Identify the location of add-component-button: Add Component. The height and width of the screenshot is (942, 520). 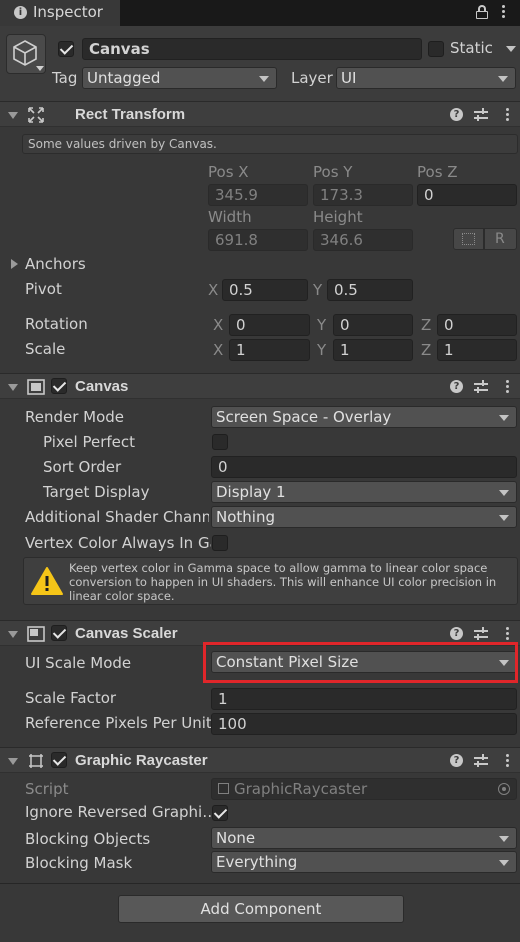
(261, 909).